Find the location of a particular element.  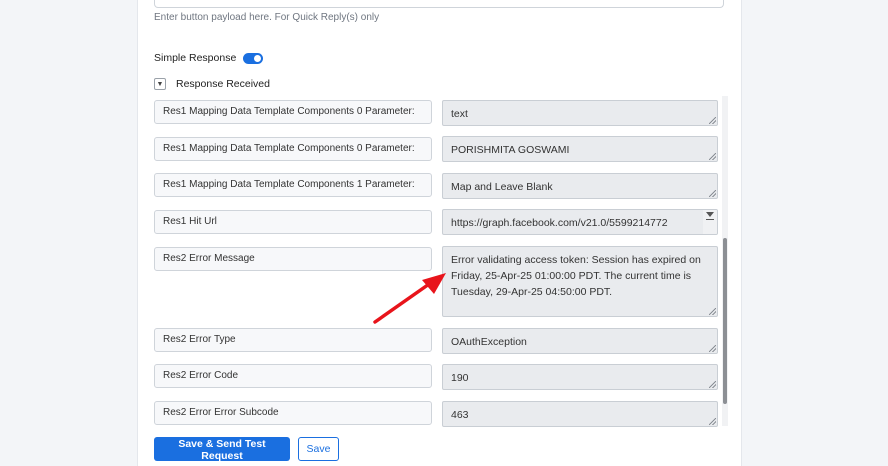

simple-response-label: Simple Response is located at coordinates (195, 58).